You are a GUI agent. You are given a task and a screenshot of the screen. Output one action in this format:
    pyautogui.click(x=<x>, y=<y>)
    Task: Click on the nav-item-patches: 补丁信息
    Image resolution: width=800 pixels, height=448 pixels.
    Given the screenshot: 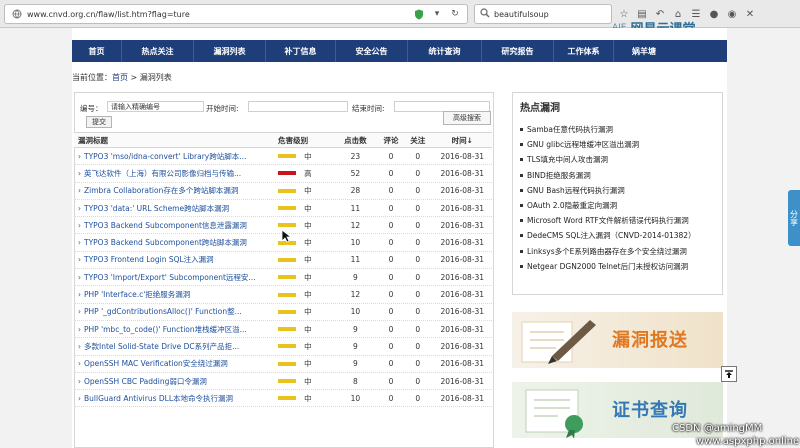 What is the action you would take?
    pyautogui.click(x=301, y=51)
    